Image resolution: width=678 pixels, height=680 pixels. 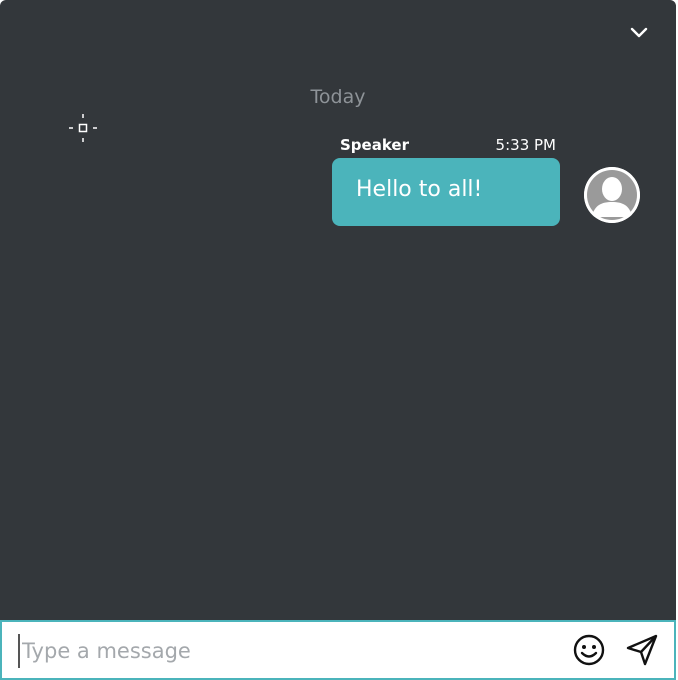 I want to click on message-meta: Speaker 5:33 PM, so click(x=448, y=147).